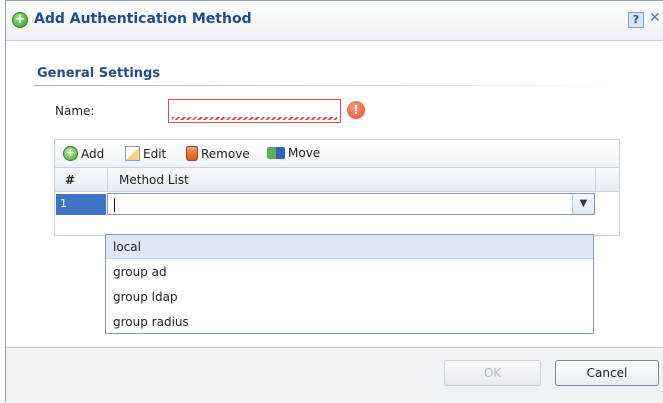  Describe the element at coordinates (492, 373) in the screenshot. I see `ok-button: OK` at that location.